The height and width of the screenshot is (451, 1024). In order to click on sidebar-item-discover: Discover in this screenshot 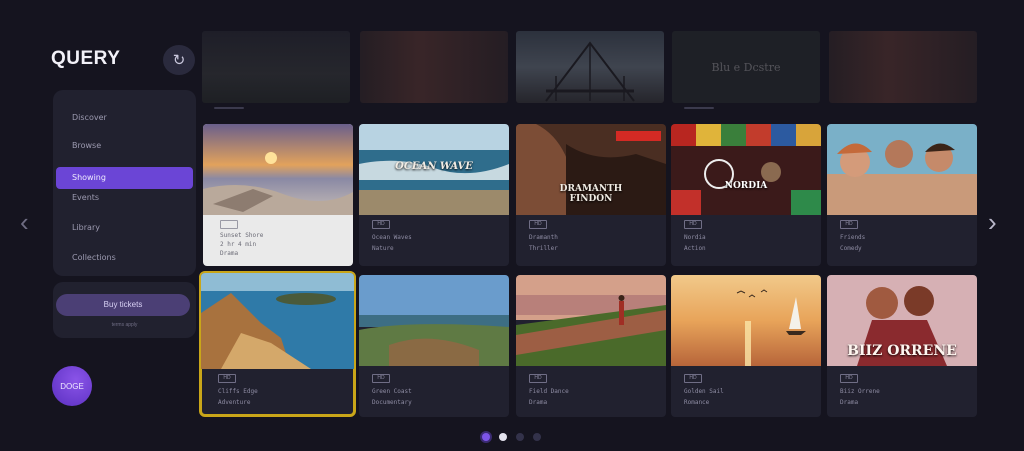, I will do `click(124, 118)`.